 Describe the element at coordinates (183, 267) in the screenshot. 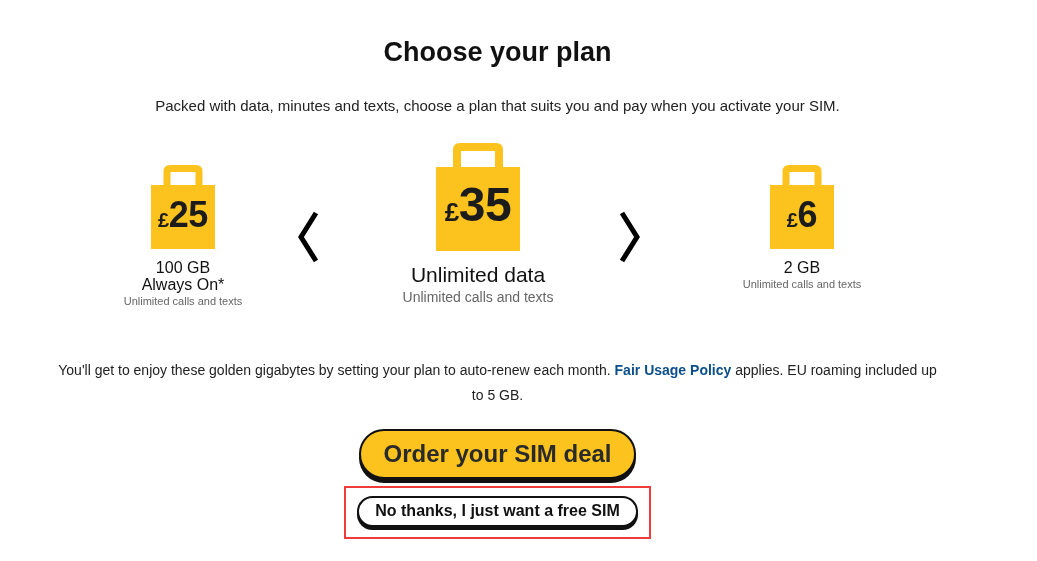

I see `plan-data-text: 100 GB` at that location.